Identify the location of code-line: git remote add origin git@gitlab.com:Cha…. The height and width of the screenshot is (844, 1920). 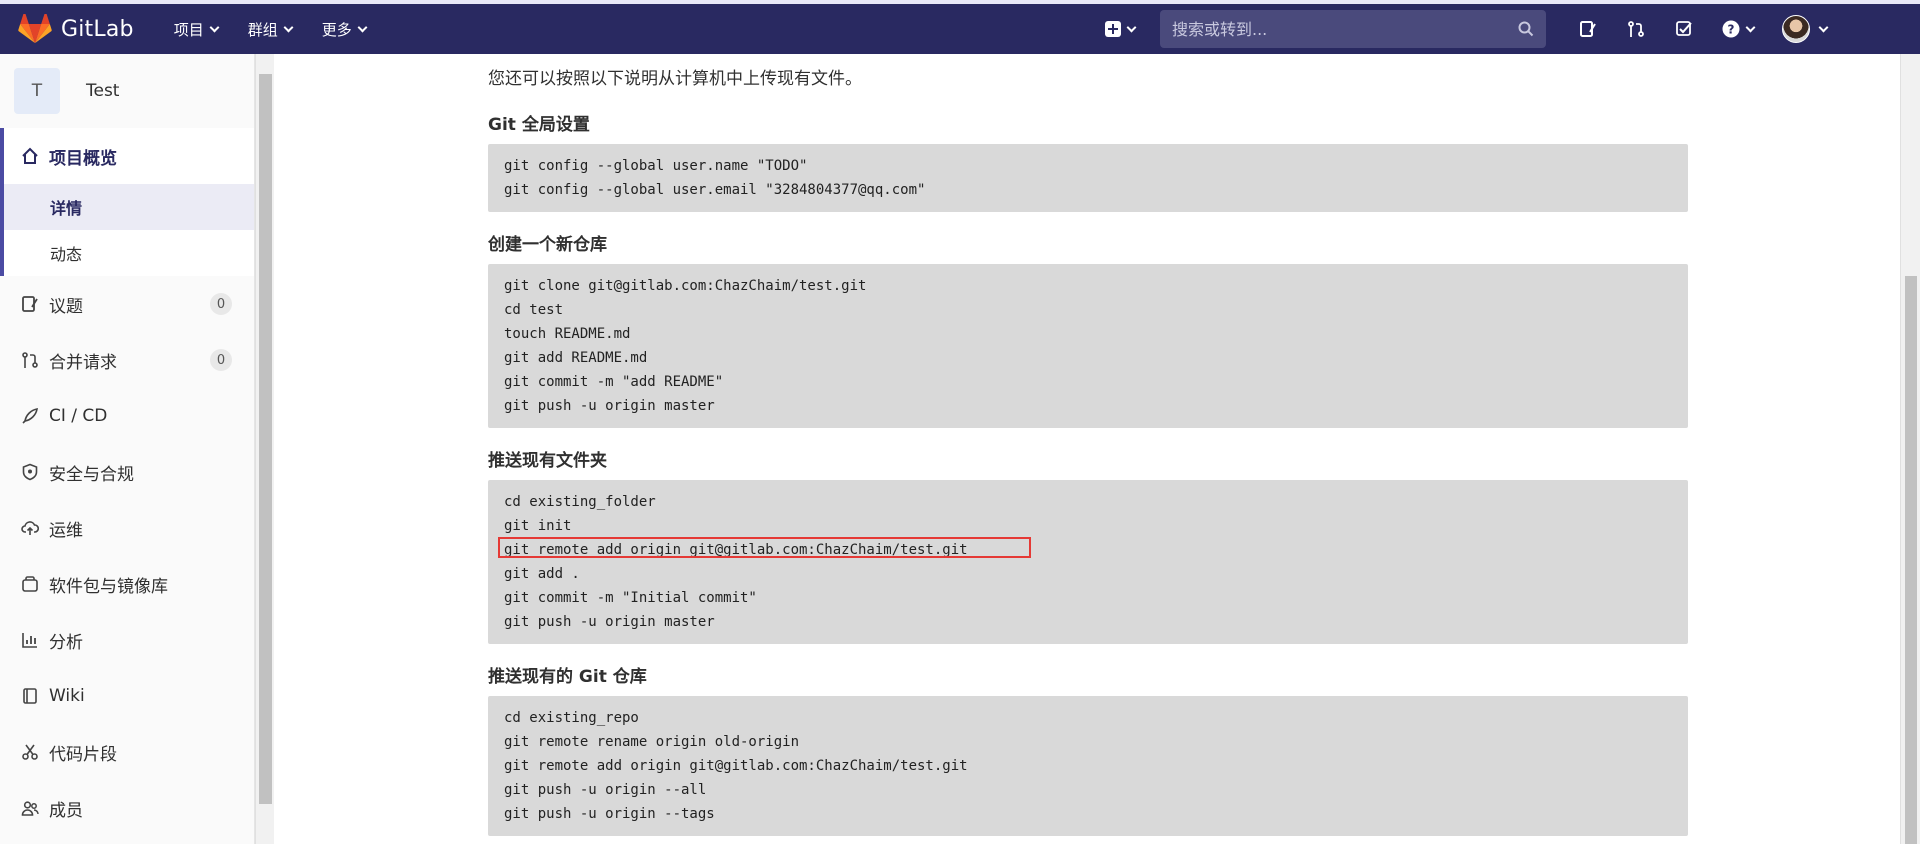
(736, 766).